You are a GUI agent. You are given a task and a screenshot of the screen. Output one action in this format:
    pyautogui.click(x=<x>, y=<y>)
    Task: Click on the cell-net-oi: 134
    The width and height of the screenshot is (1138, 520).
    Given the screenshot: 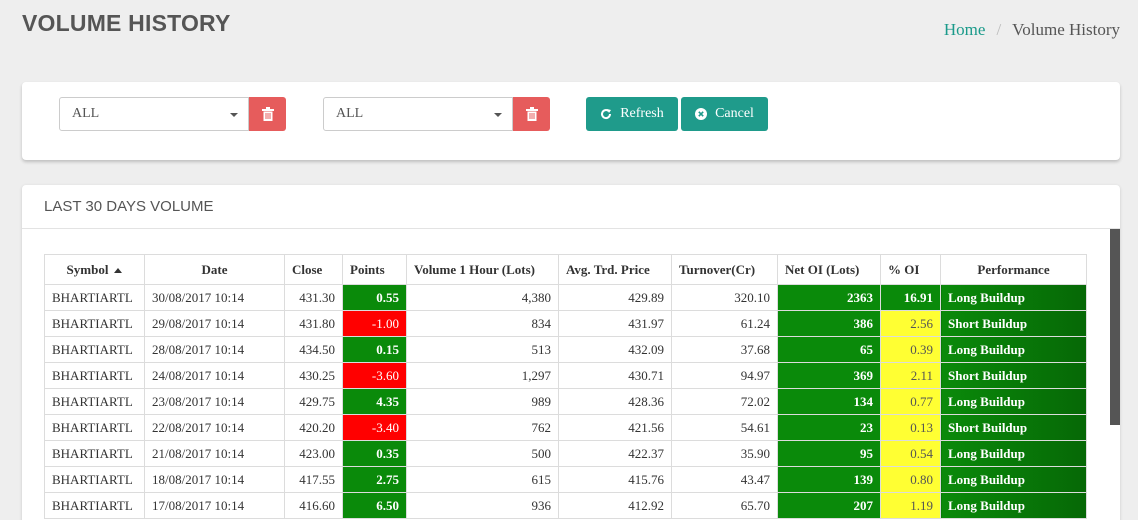 What is the action you would take?
    pyautogui.click(x=829, y=401)
    